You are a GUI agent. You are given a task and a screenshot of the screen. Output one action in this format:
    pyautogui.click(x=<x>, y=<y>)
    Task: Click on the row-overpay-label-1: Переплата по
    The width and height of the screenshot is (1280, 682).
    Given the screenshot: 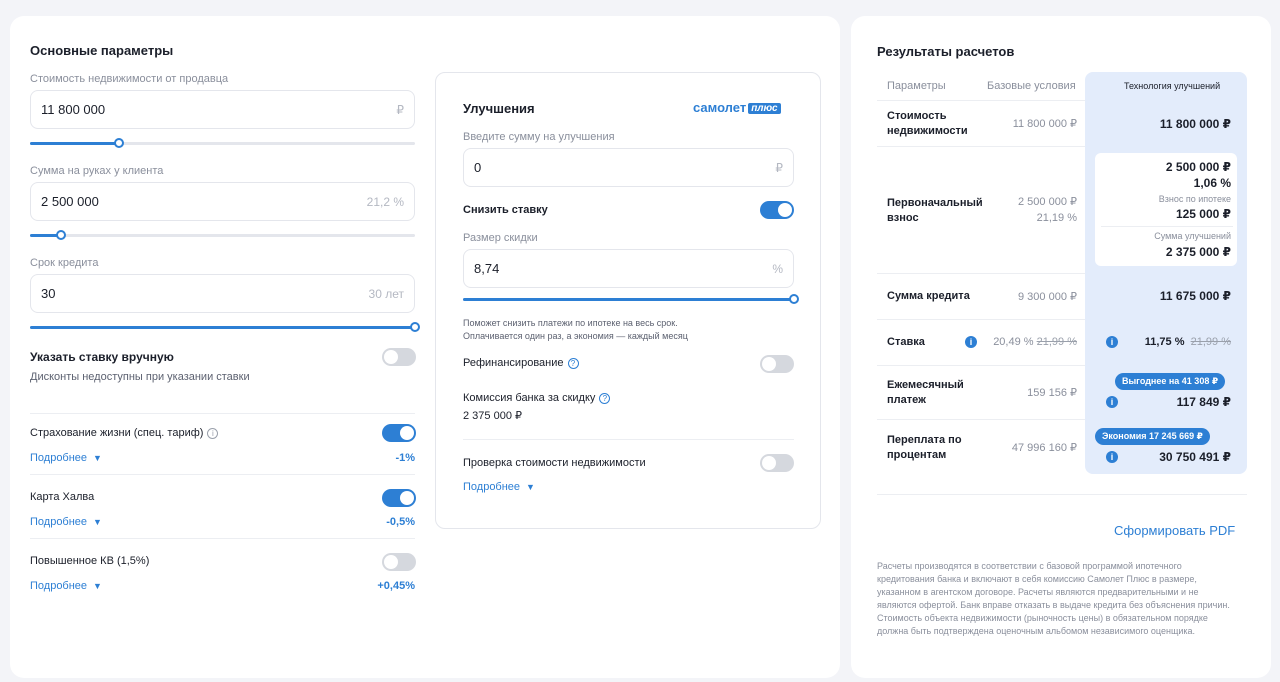 What is the action you would take?
    pyautogui.click(x=924, y=440)
    